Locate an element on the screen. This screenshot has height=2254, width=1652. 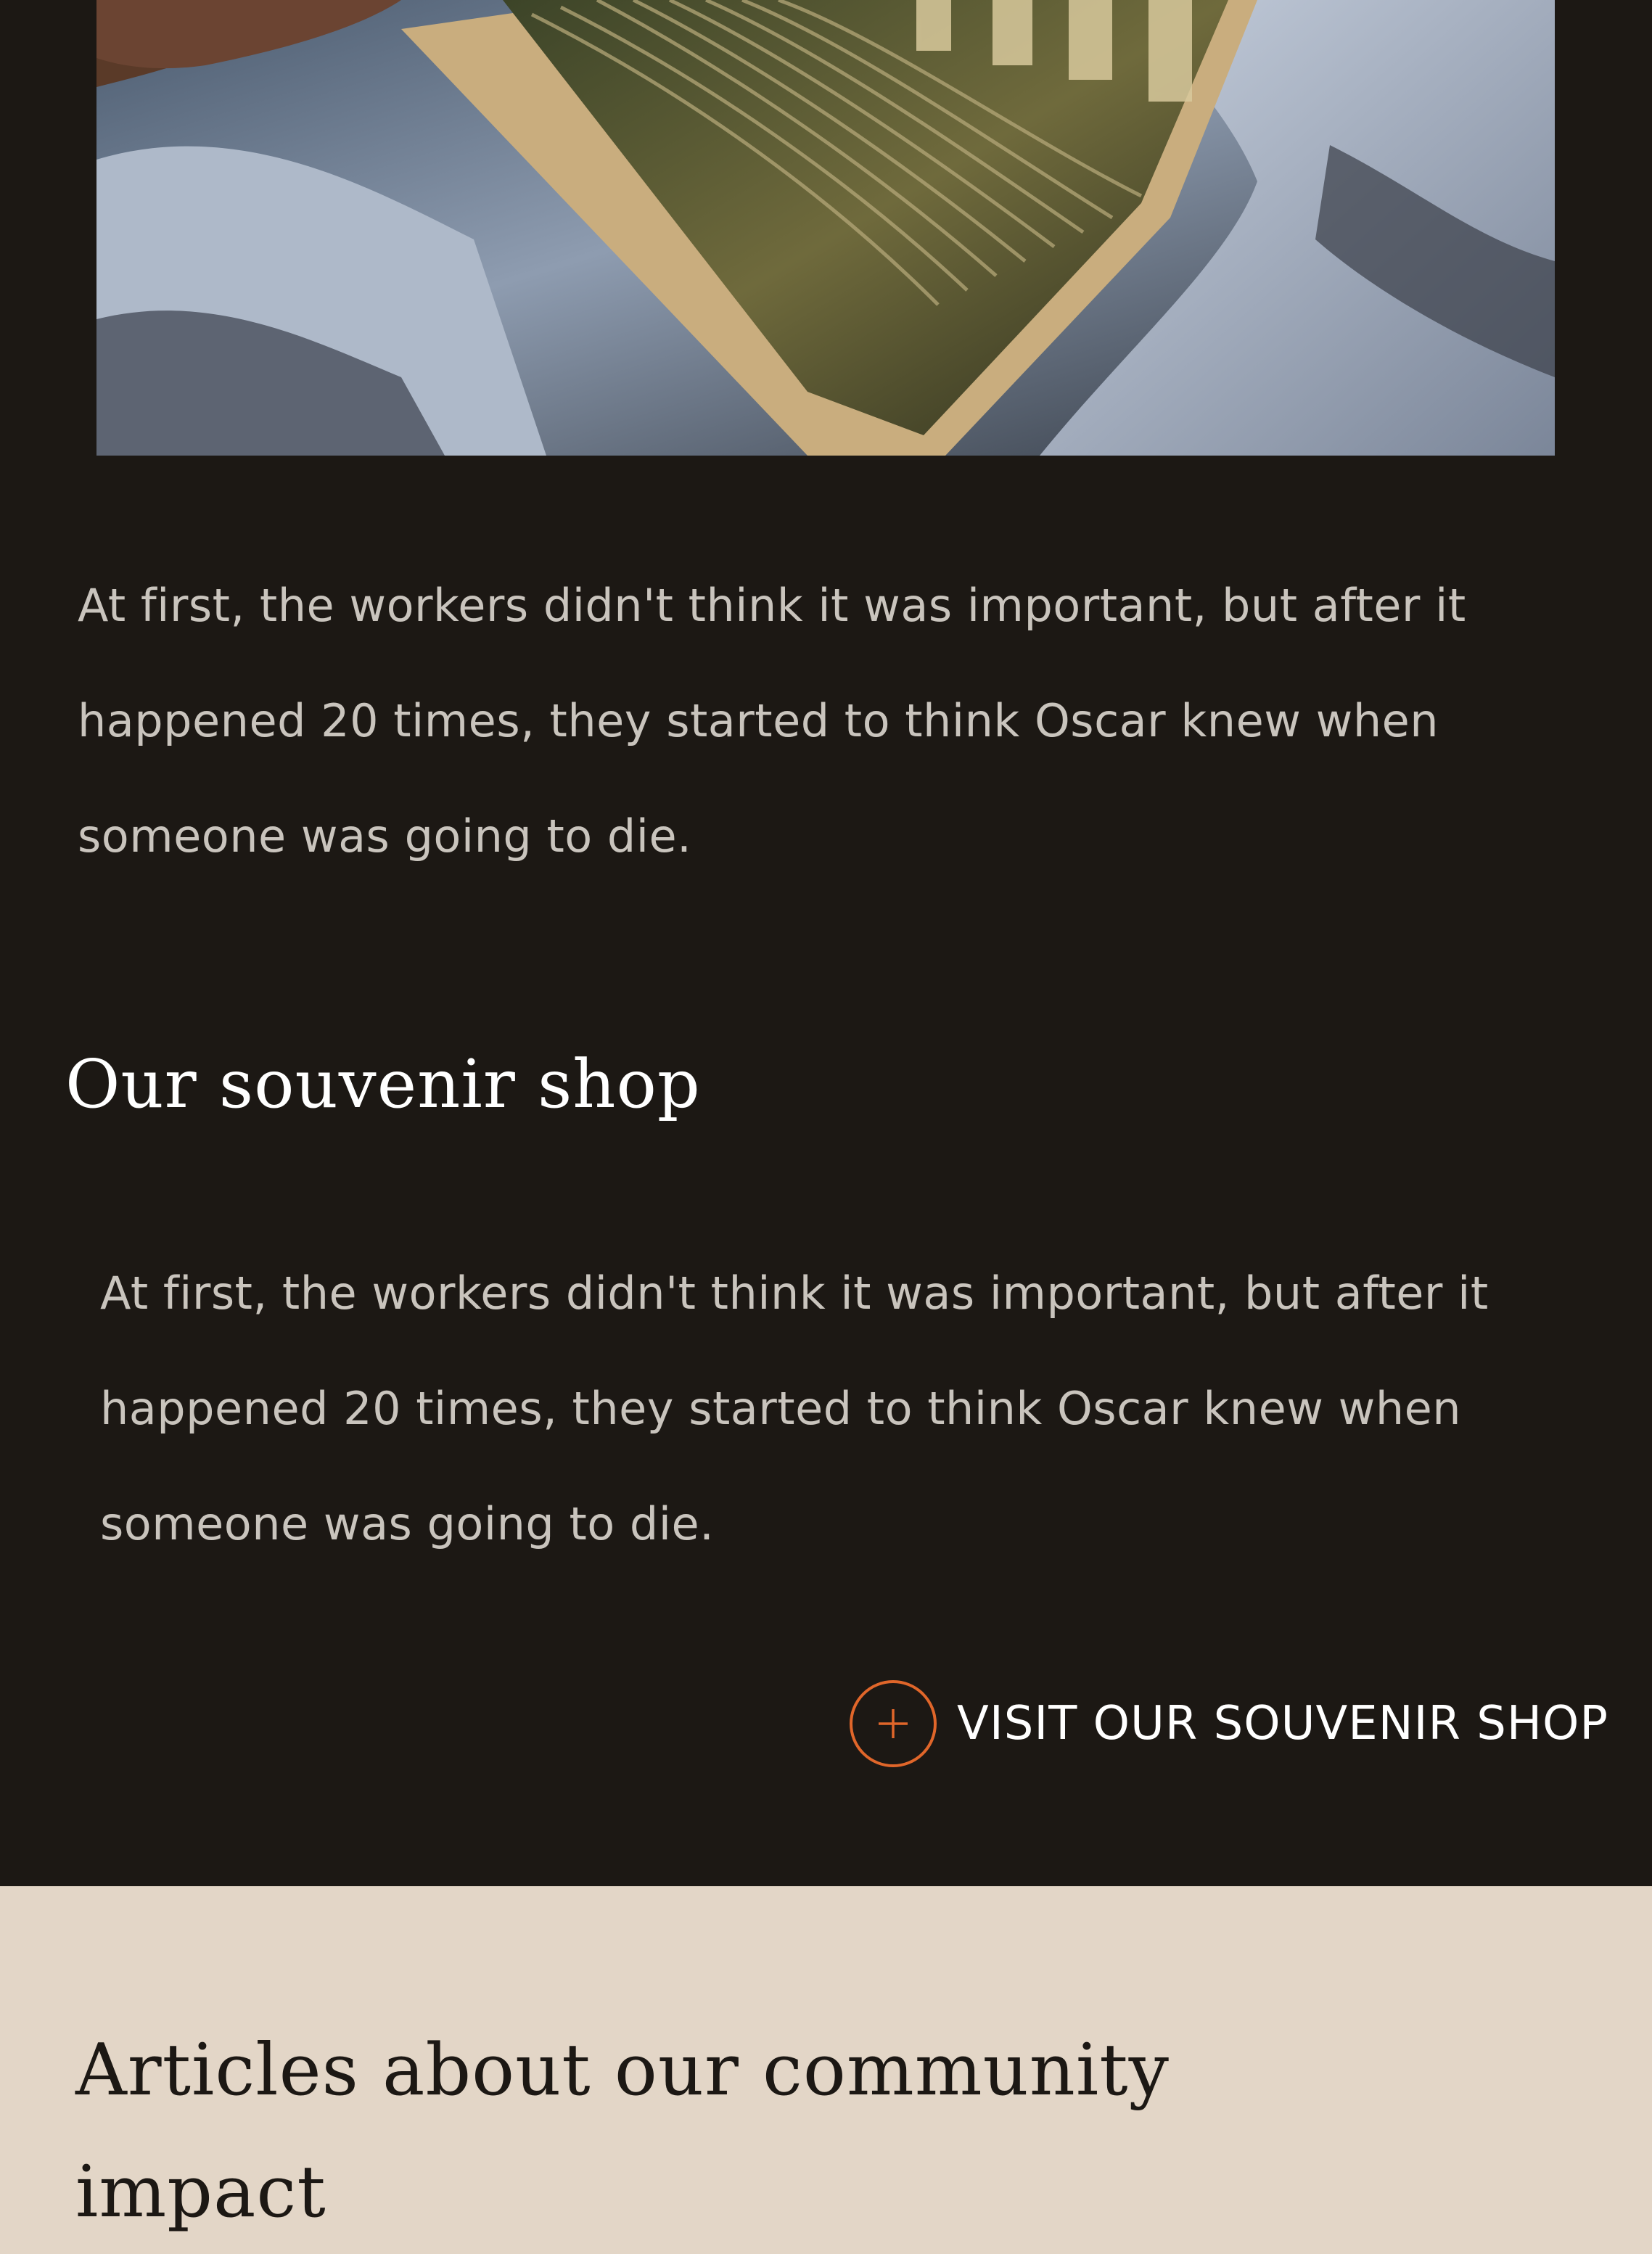
visit-souvenir-shop-label: VISIT OUR SOUVENIR SHOP is located at coordinates (1282, 1724).